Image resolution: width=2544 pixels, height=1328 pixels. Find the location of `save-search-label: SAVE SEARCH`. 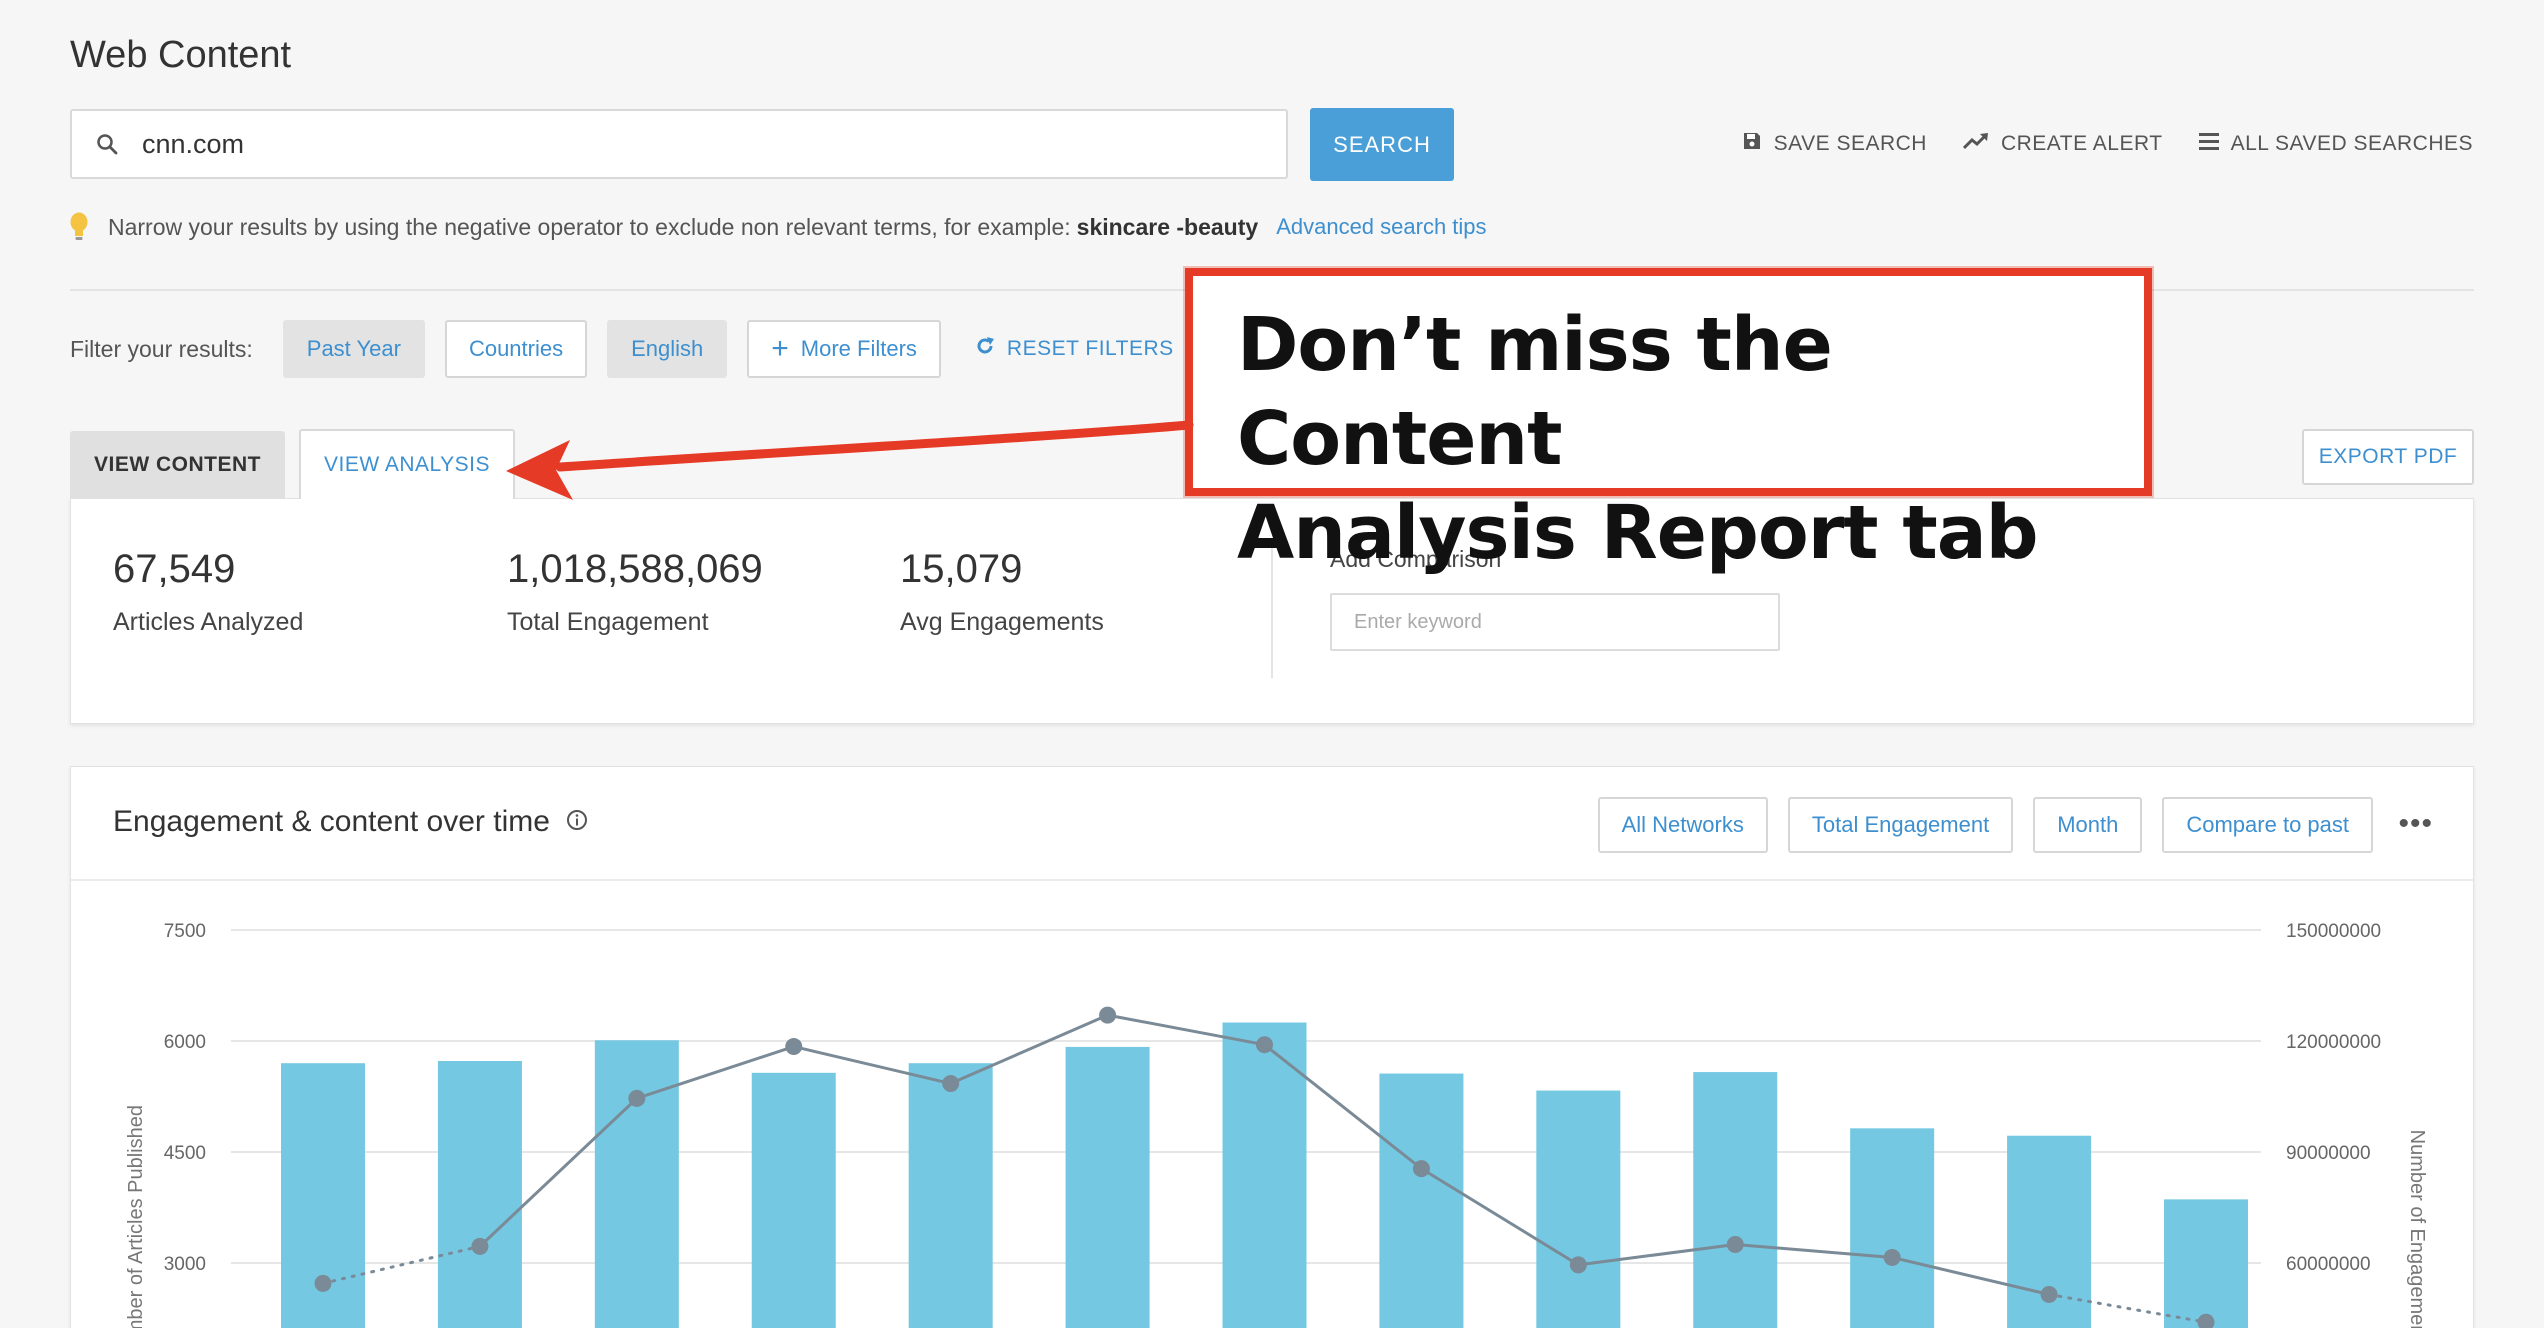

save-search-label: SAVE SEARCH is located at coordinates (1850, 143).